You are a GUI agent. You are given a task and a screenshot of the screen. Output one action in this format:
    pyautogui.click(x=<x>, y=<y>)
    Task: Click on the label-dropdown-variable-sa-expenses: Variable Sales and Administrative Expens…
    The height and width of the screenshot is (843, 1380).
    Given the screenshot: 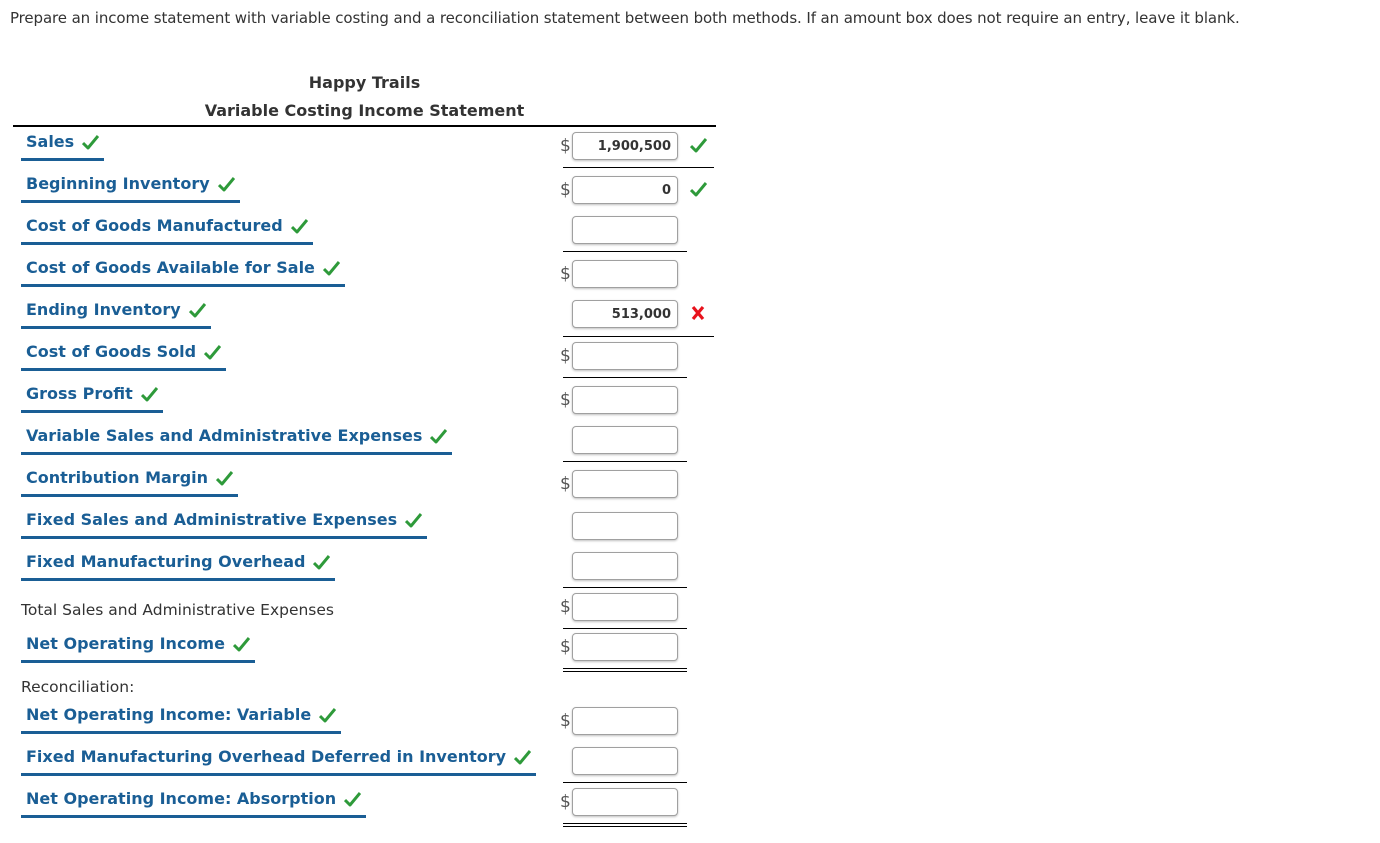 What is the action you would take?
    pyautogui.click(x=237, y=440)
    